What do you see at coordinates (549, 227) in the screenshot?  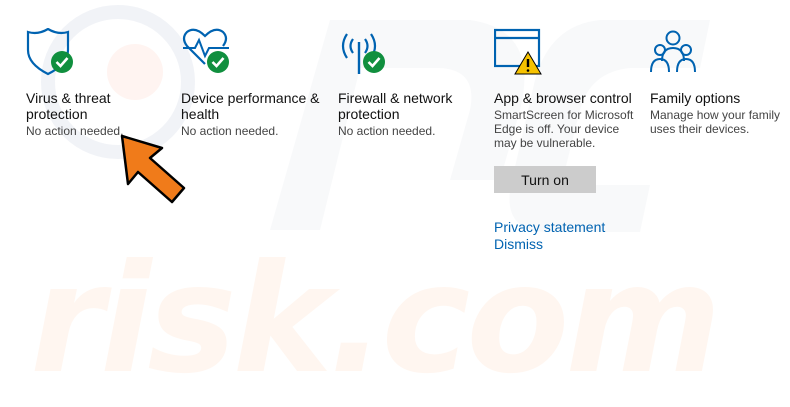 I see `privacy-statement-link: Privacy statement` at bounding box center [549, 227].